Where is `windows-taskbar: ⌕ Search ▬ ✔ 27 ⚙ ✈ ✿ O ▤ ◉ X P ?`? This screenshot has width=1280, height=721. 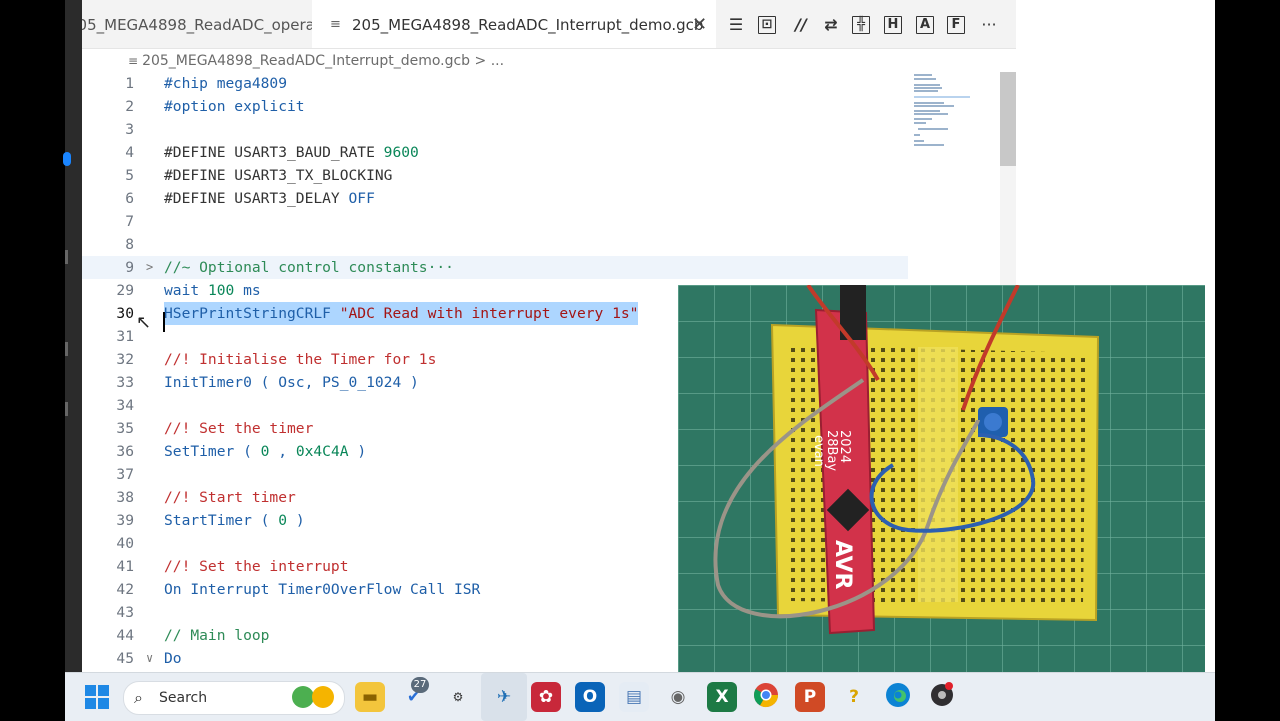 windows-taskbar: ⌕ Search ▬ ✔ 27 ⚙ ✈ ✿ O ▤ ◉ X P ? is located at coordinates (640, 696).